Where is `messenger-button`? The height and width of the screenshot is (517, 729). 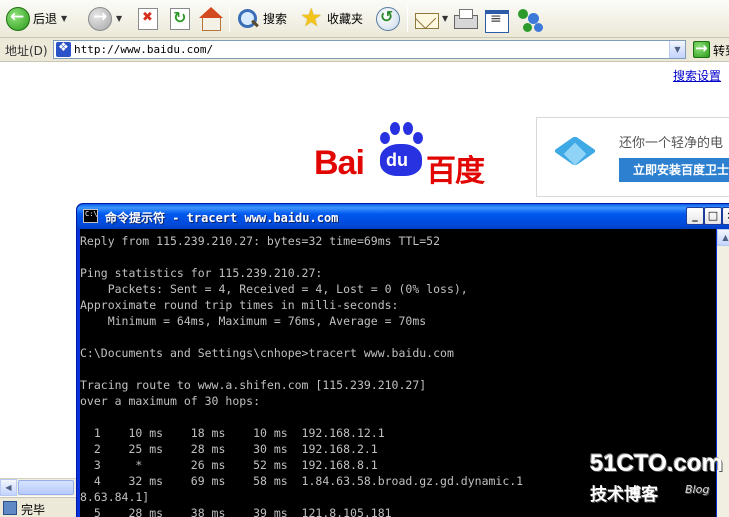 messenger-button is located at coordinates (529, 18).